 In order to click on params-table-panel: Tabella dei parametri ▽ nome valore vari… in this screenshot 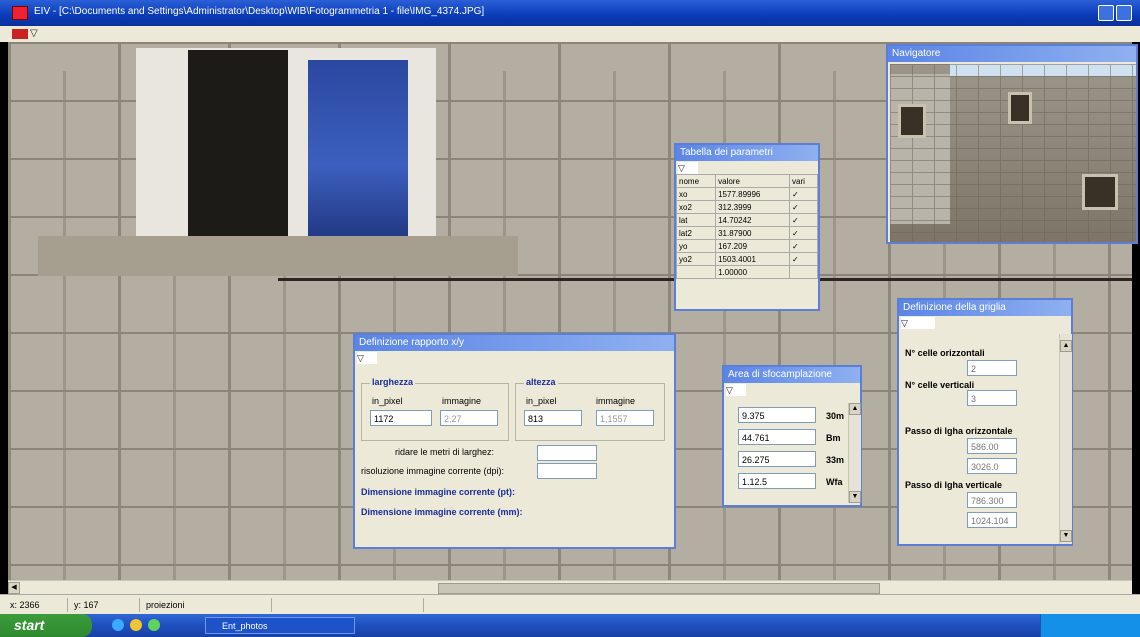, I will do `click(747, 227)`.